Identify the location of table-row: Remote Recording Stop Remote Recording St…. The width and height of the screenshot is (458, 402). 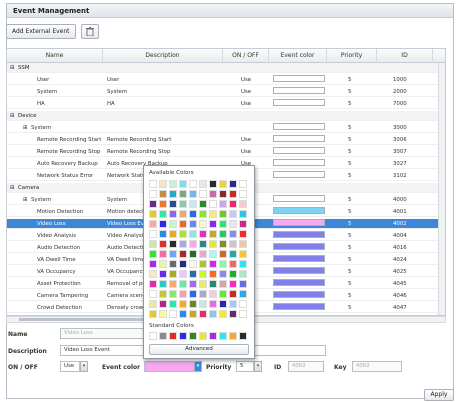
(226, 152).